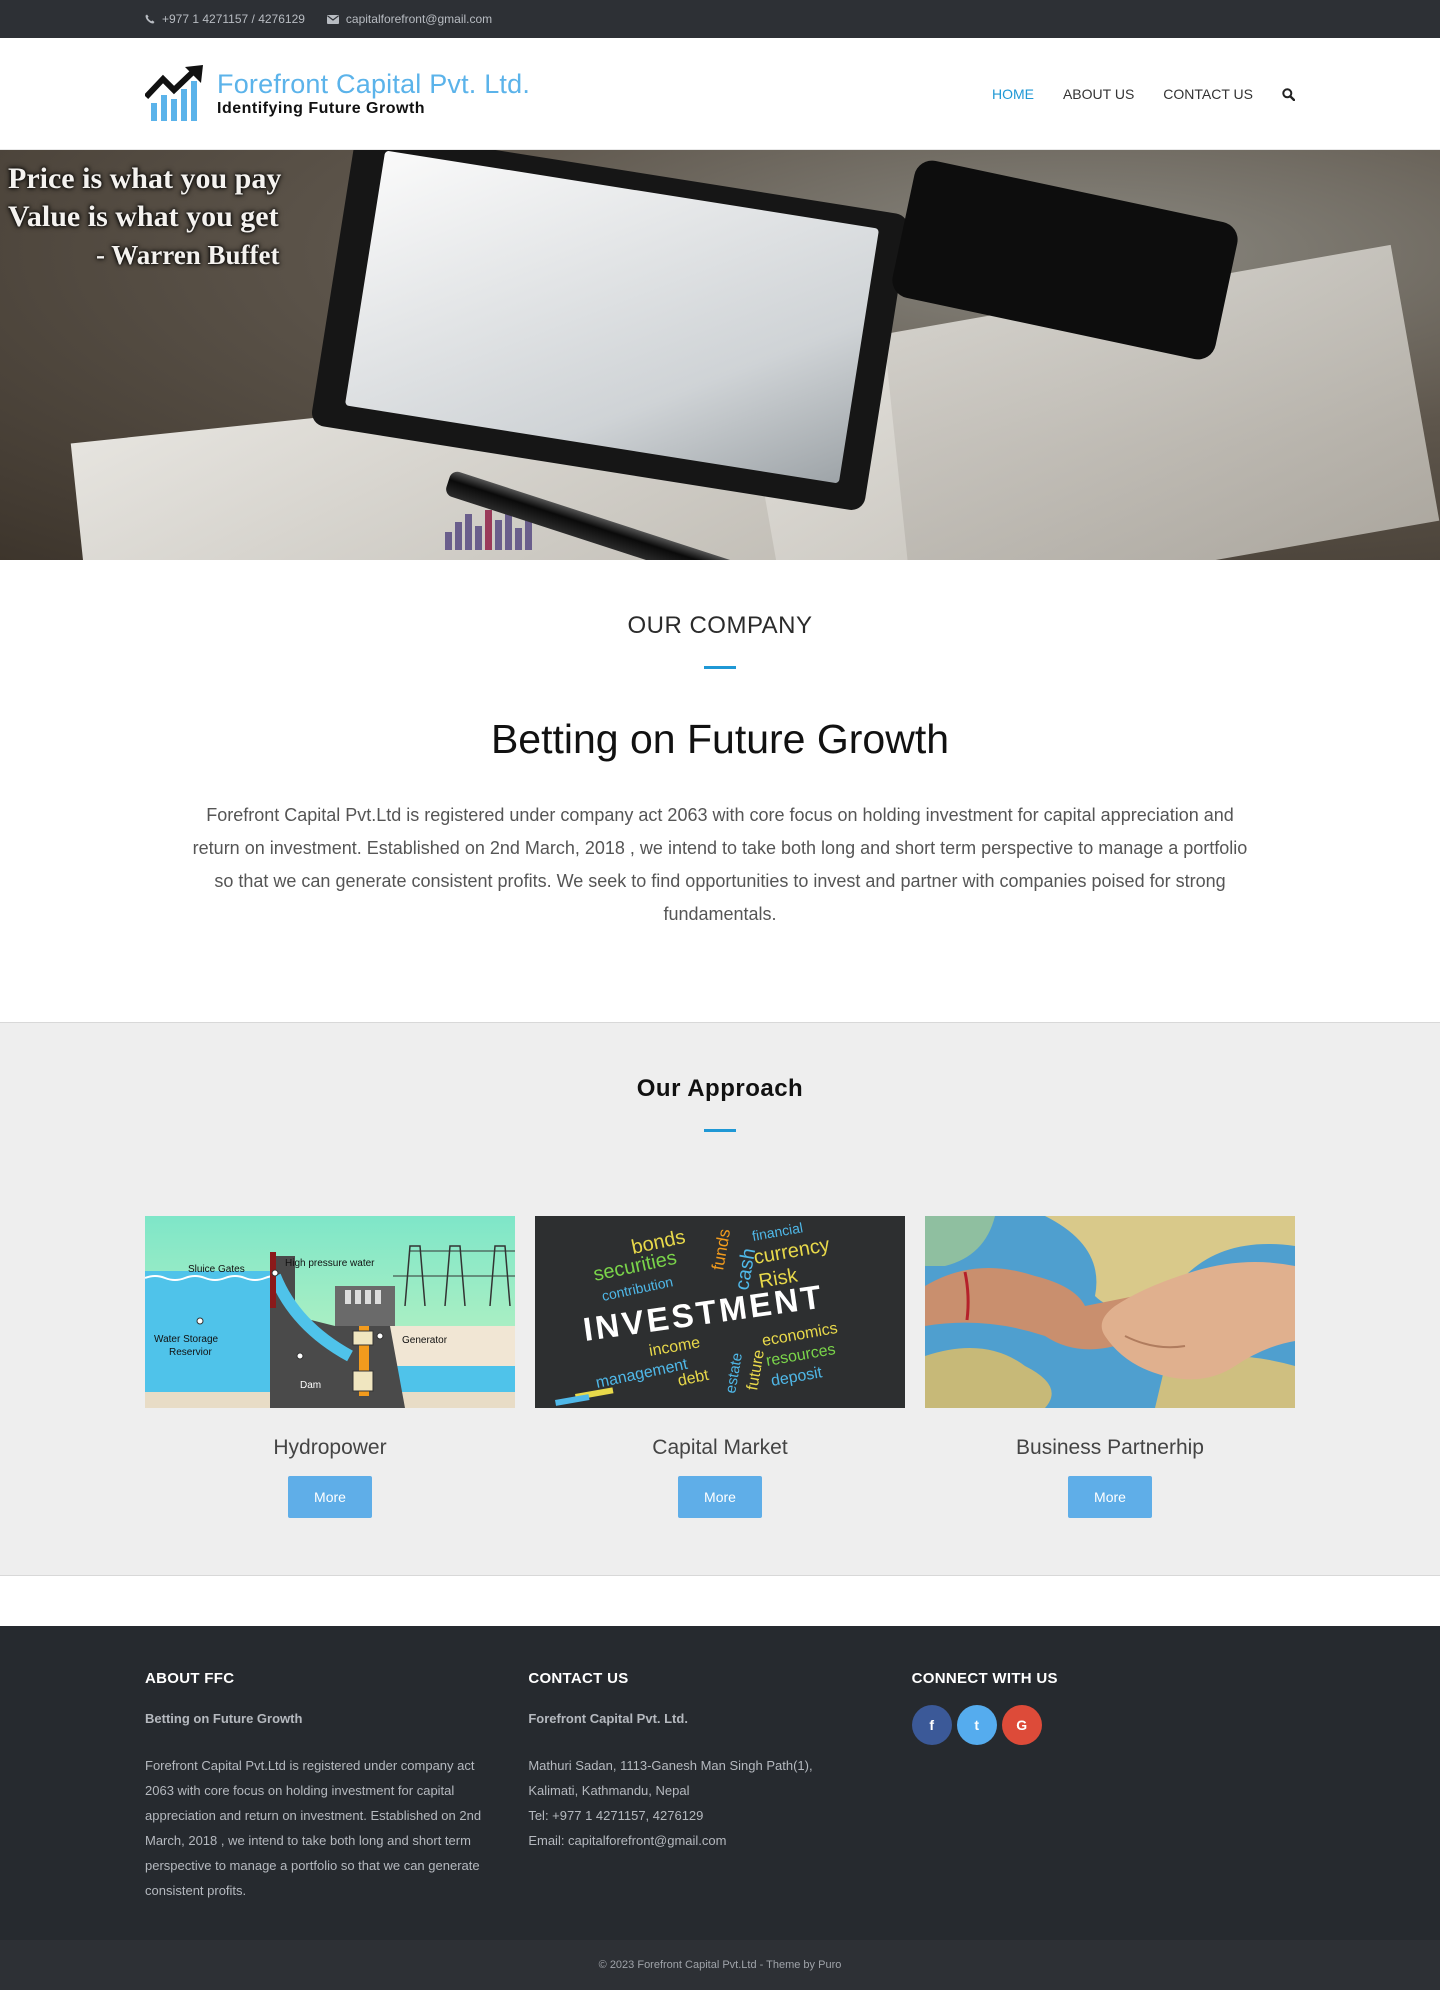 This screenshot has height=1990, width=1440. Describe the element at coordinates (1103, 1786) in the screenshot. I see `footer-connect: CONNECT WITH US f t G` at that location.